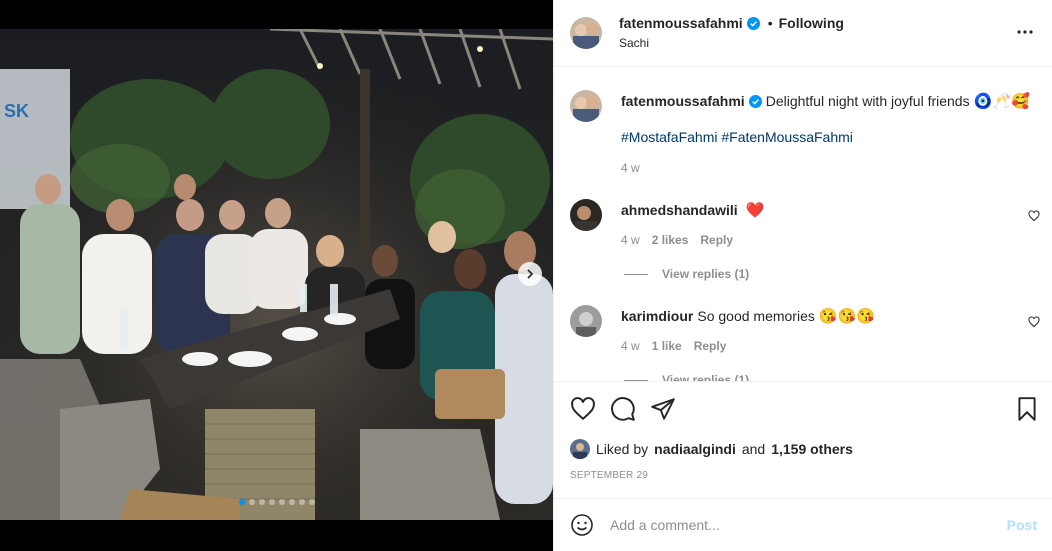 This screenshot has width=1052, height=551. What do you see at coordinates (737, 137) in the screenshot?
I see `caption-hashtags: #MostafaFahmi #FatenMoussaFahmi` at bounding box center [737, 137].